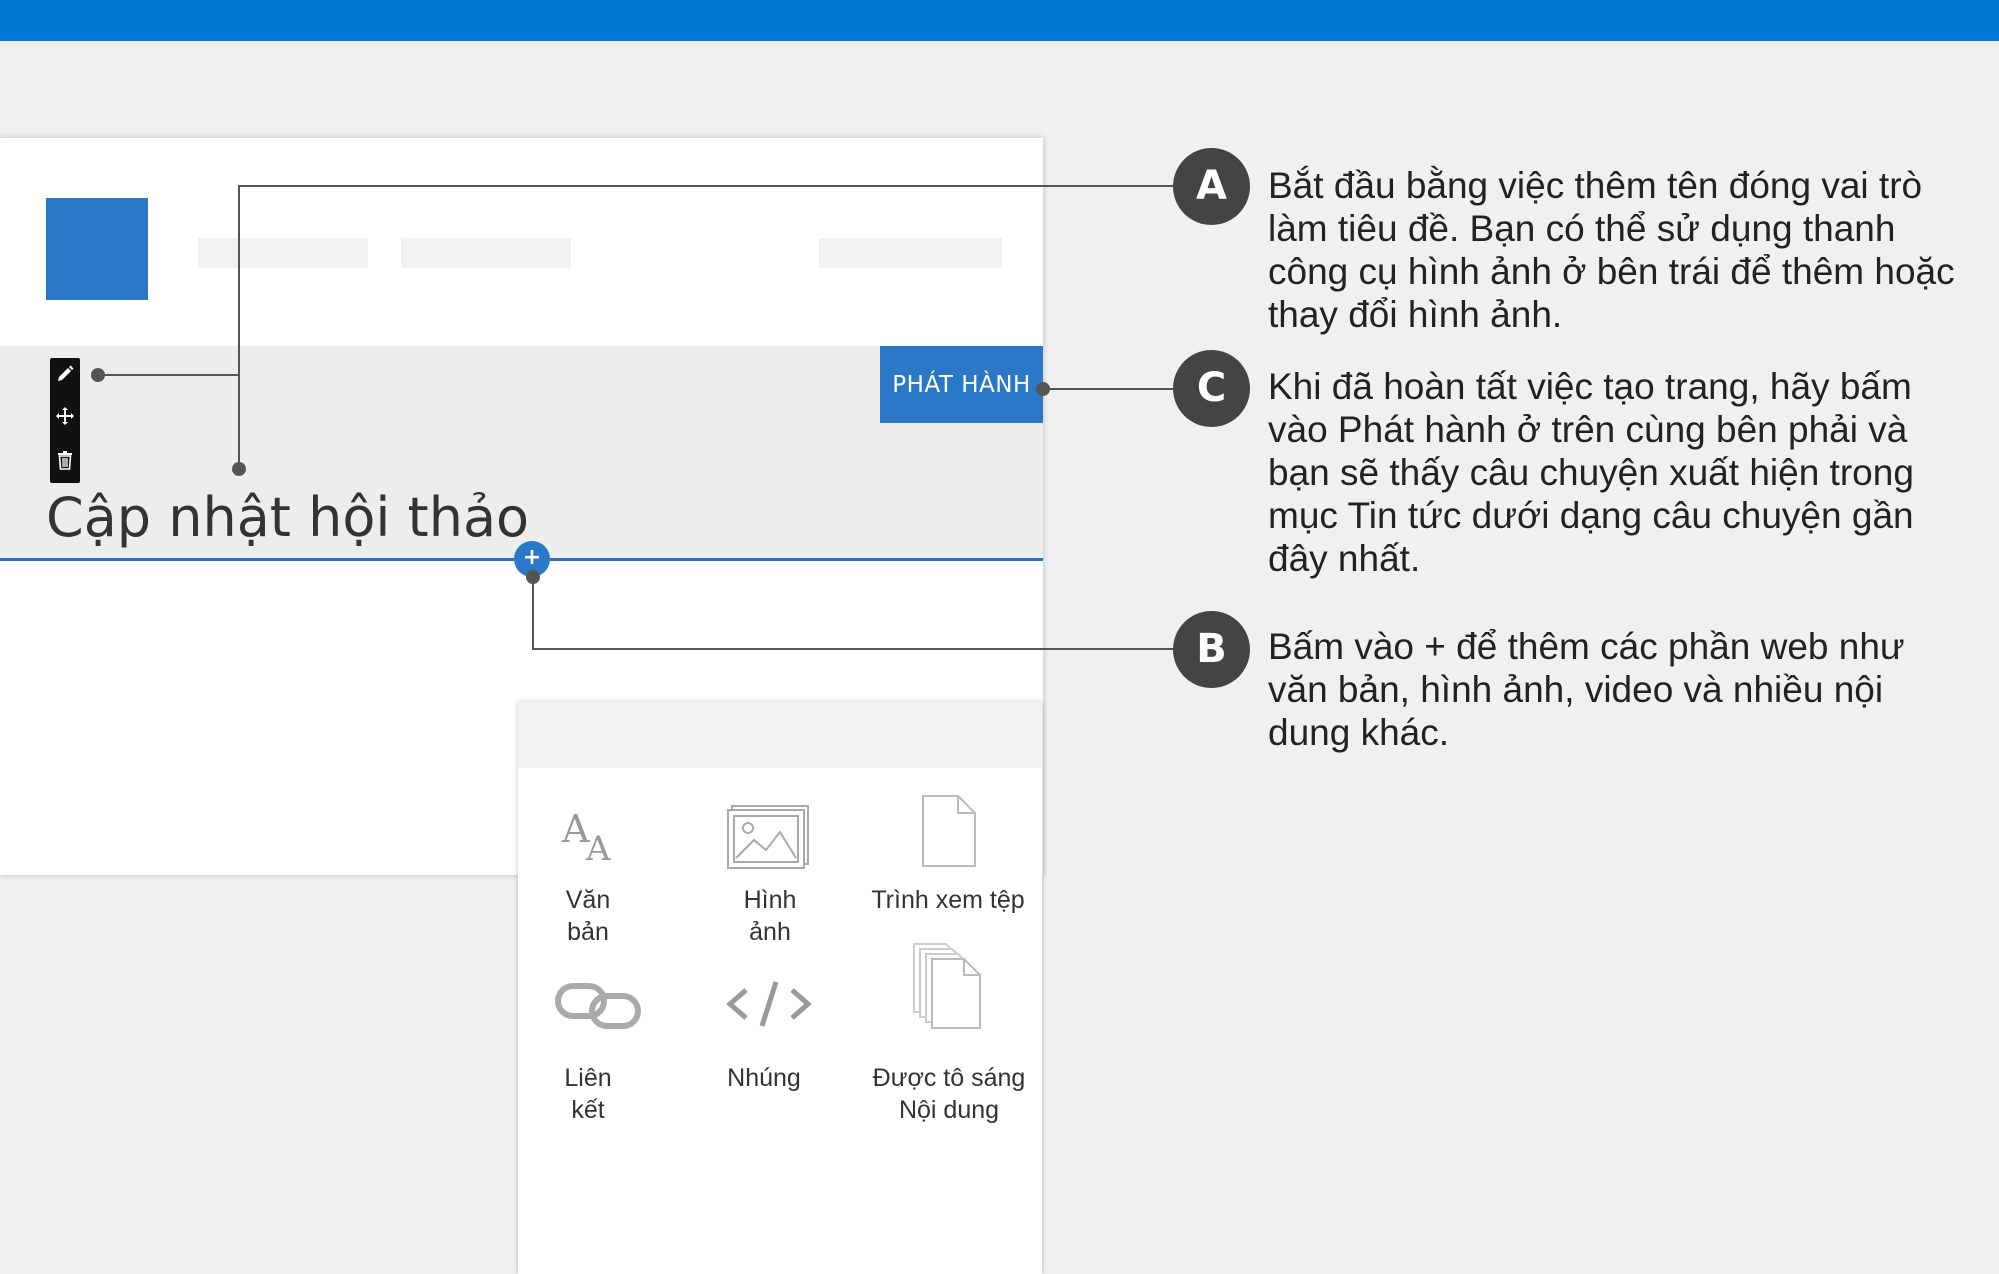 The image size is (1999, 1274). What do you see at coordinates (947, 986) in the screenshot?
I see `highlighted-content-icon` at bounding box center [947, 986].